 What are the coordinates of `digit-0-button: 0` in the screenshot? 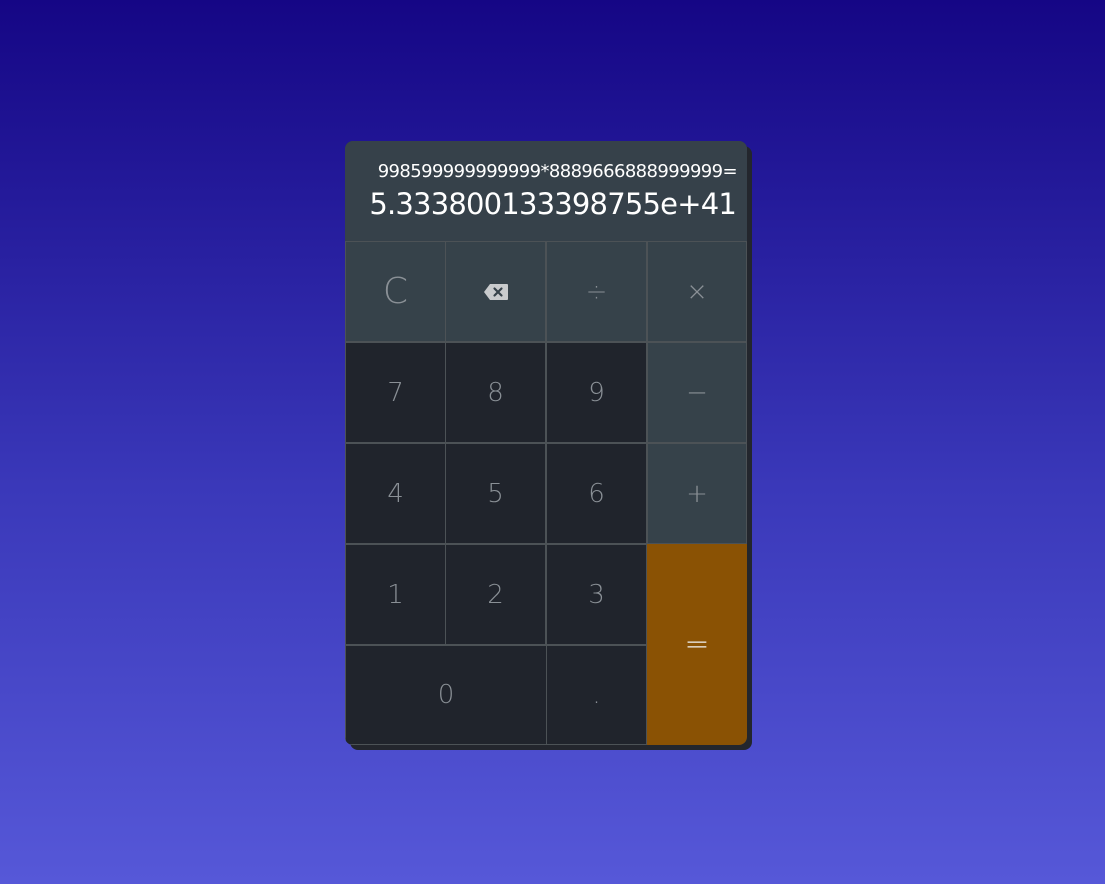 It's located at (446, 695).